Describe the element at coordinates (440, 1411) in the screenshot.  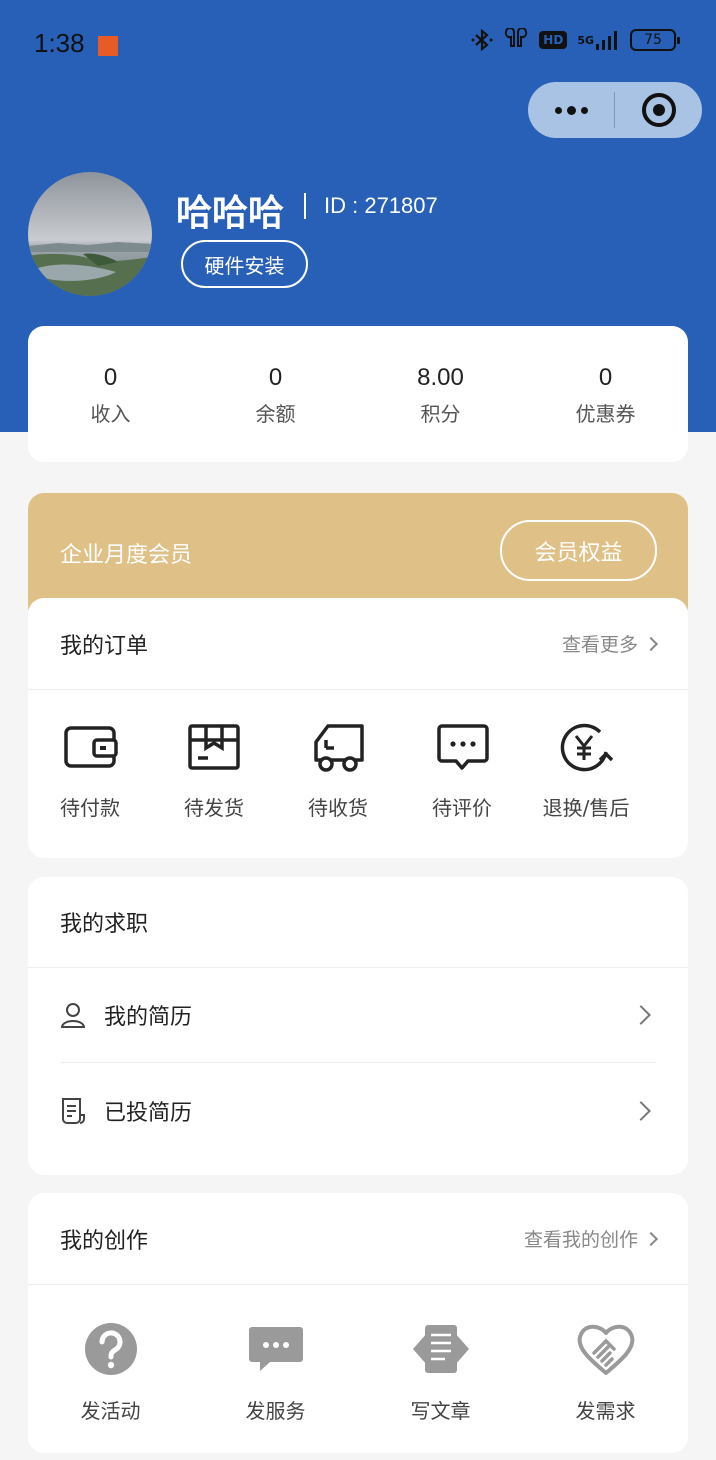
I see `creation-label: 写文章` at that location.